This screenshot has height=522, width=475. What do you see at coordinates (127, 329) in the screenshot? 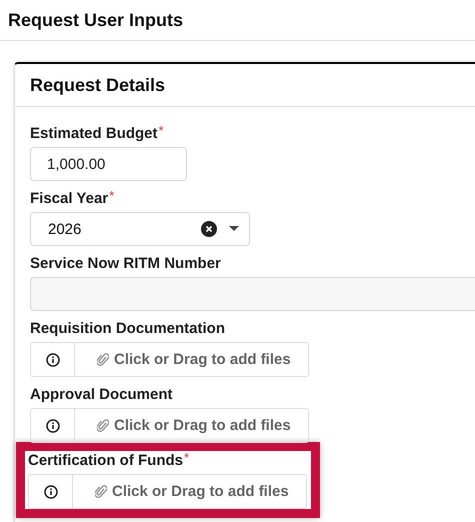
I see `field-label: Requisition Documentation` at bounding box center [127, 329].